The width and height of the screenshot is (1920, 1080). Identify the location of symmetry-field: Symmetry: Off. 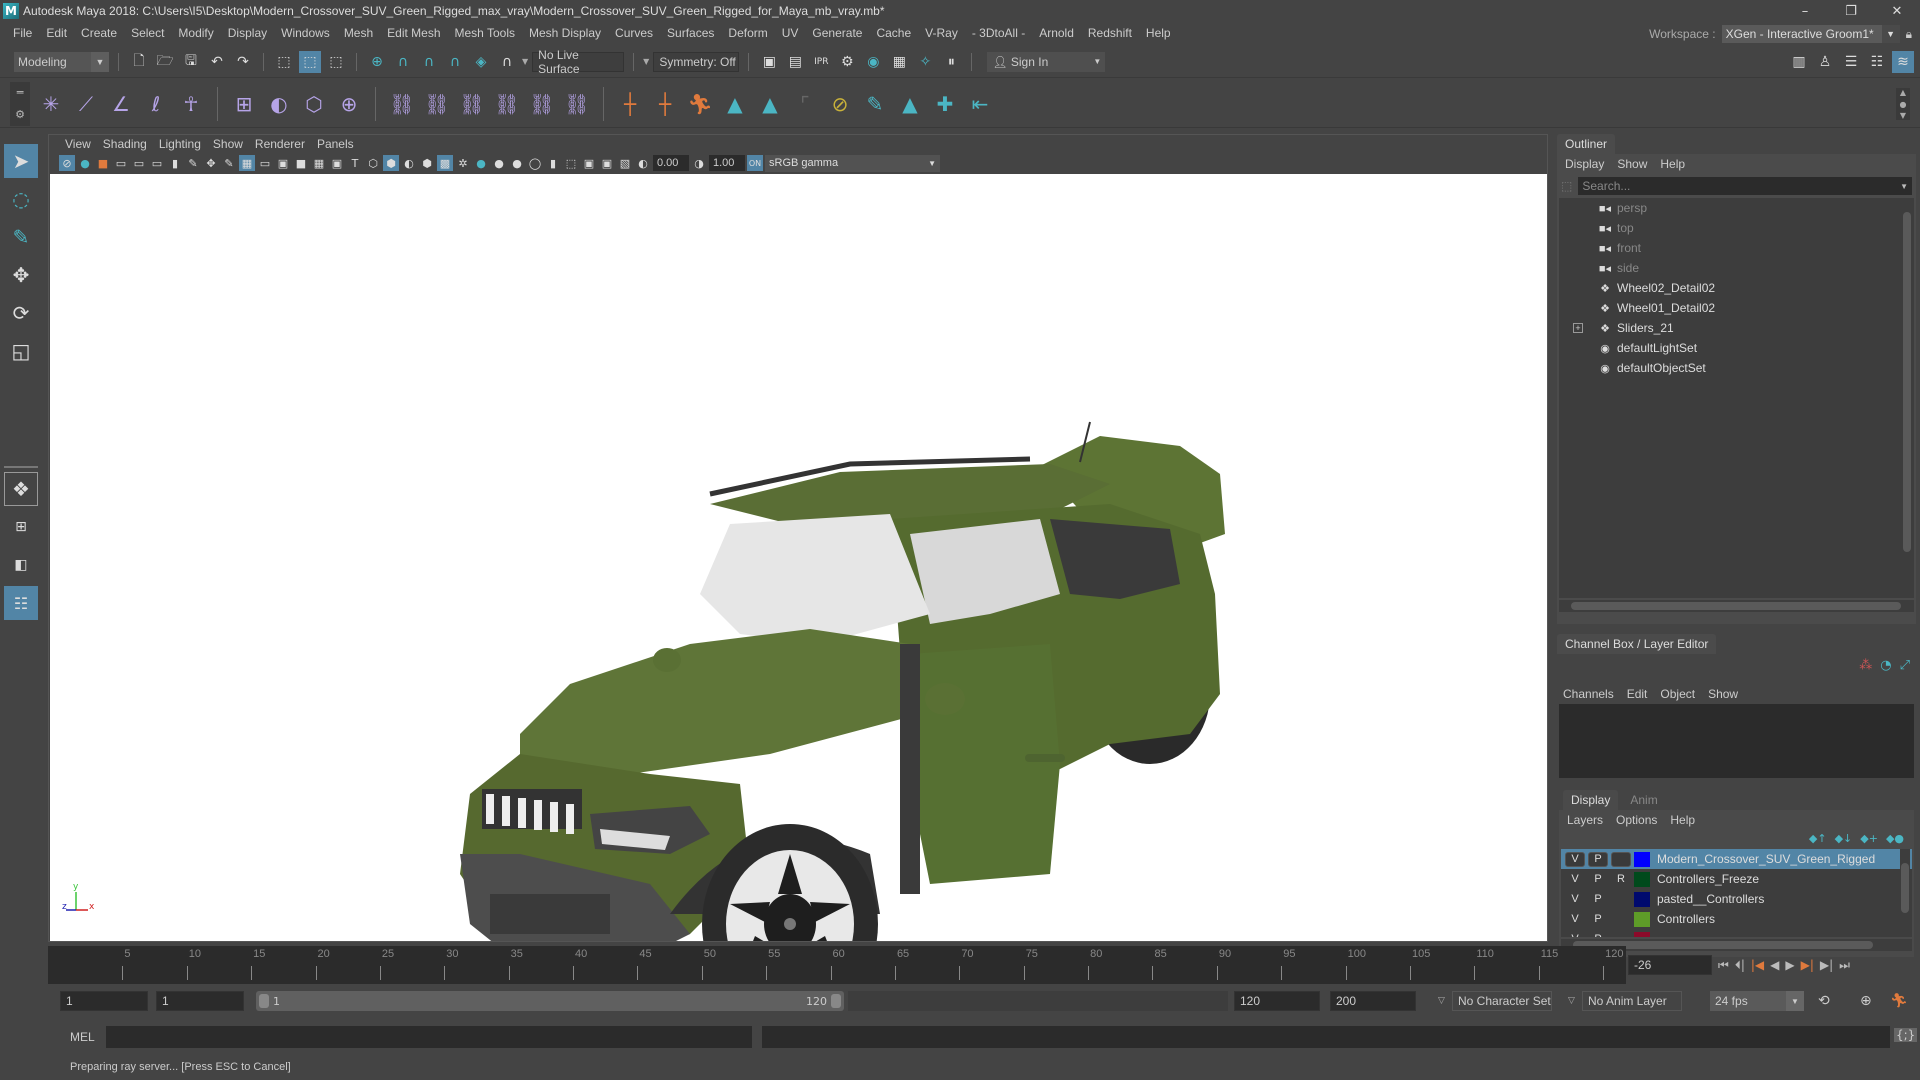
(696, 61).